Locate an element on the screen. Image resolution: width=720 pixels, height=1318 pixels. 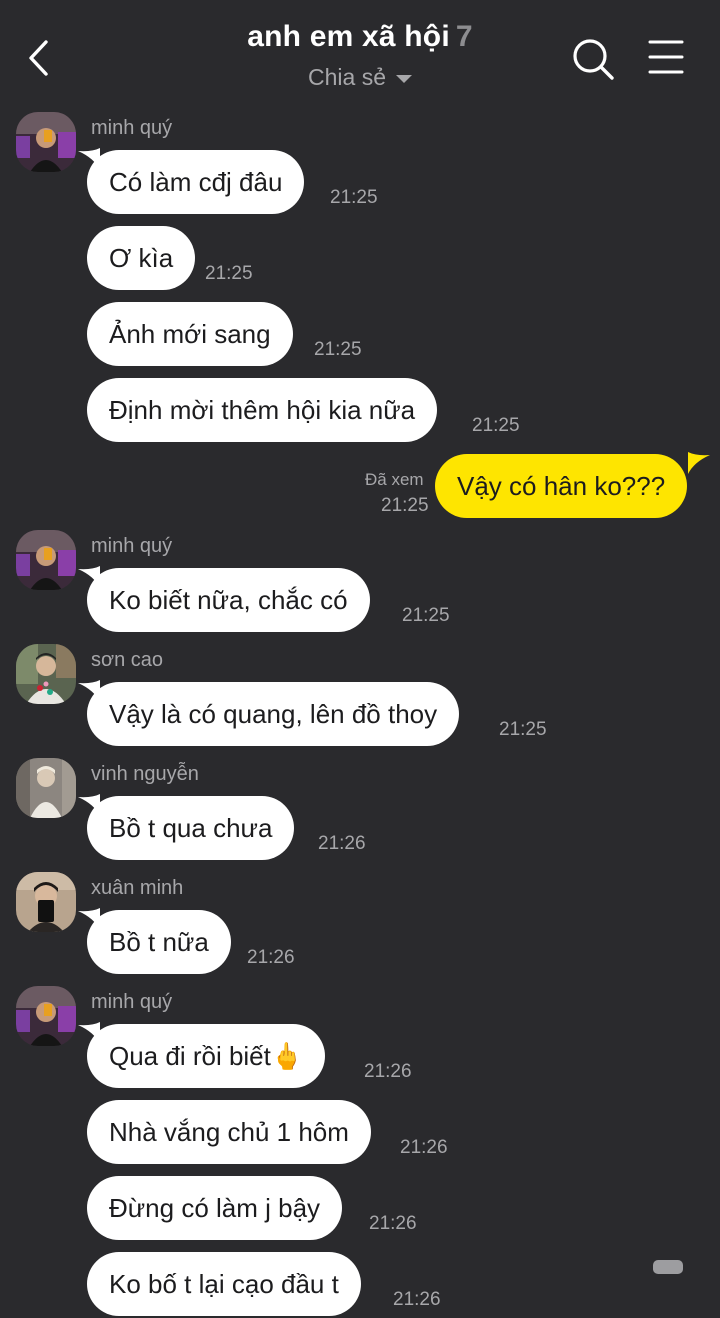
message-text: Ko biết nữa, chắc có is located at coordinates (228, 599).